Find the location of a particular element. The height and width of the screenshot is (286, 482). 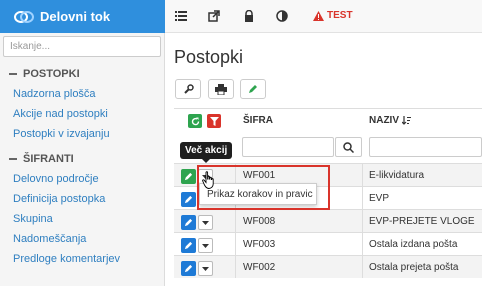

print-button is located at coordinates (221, 89).